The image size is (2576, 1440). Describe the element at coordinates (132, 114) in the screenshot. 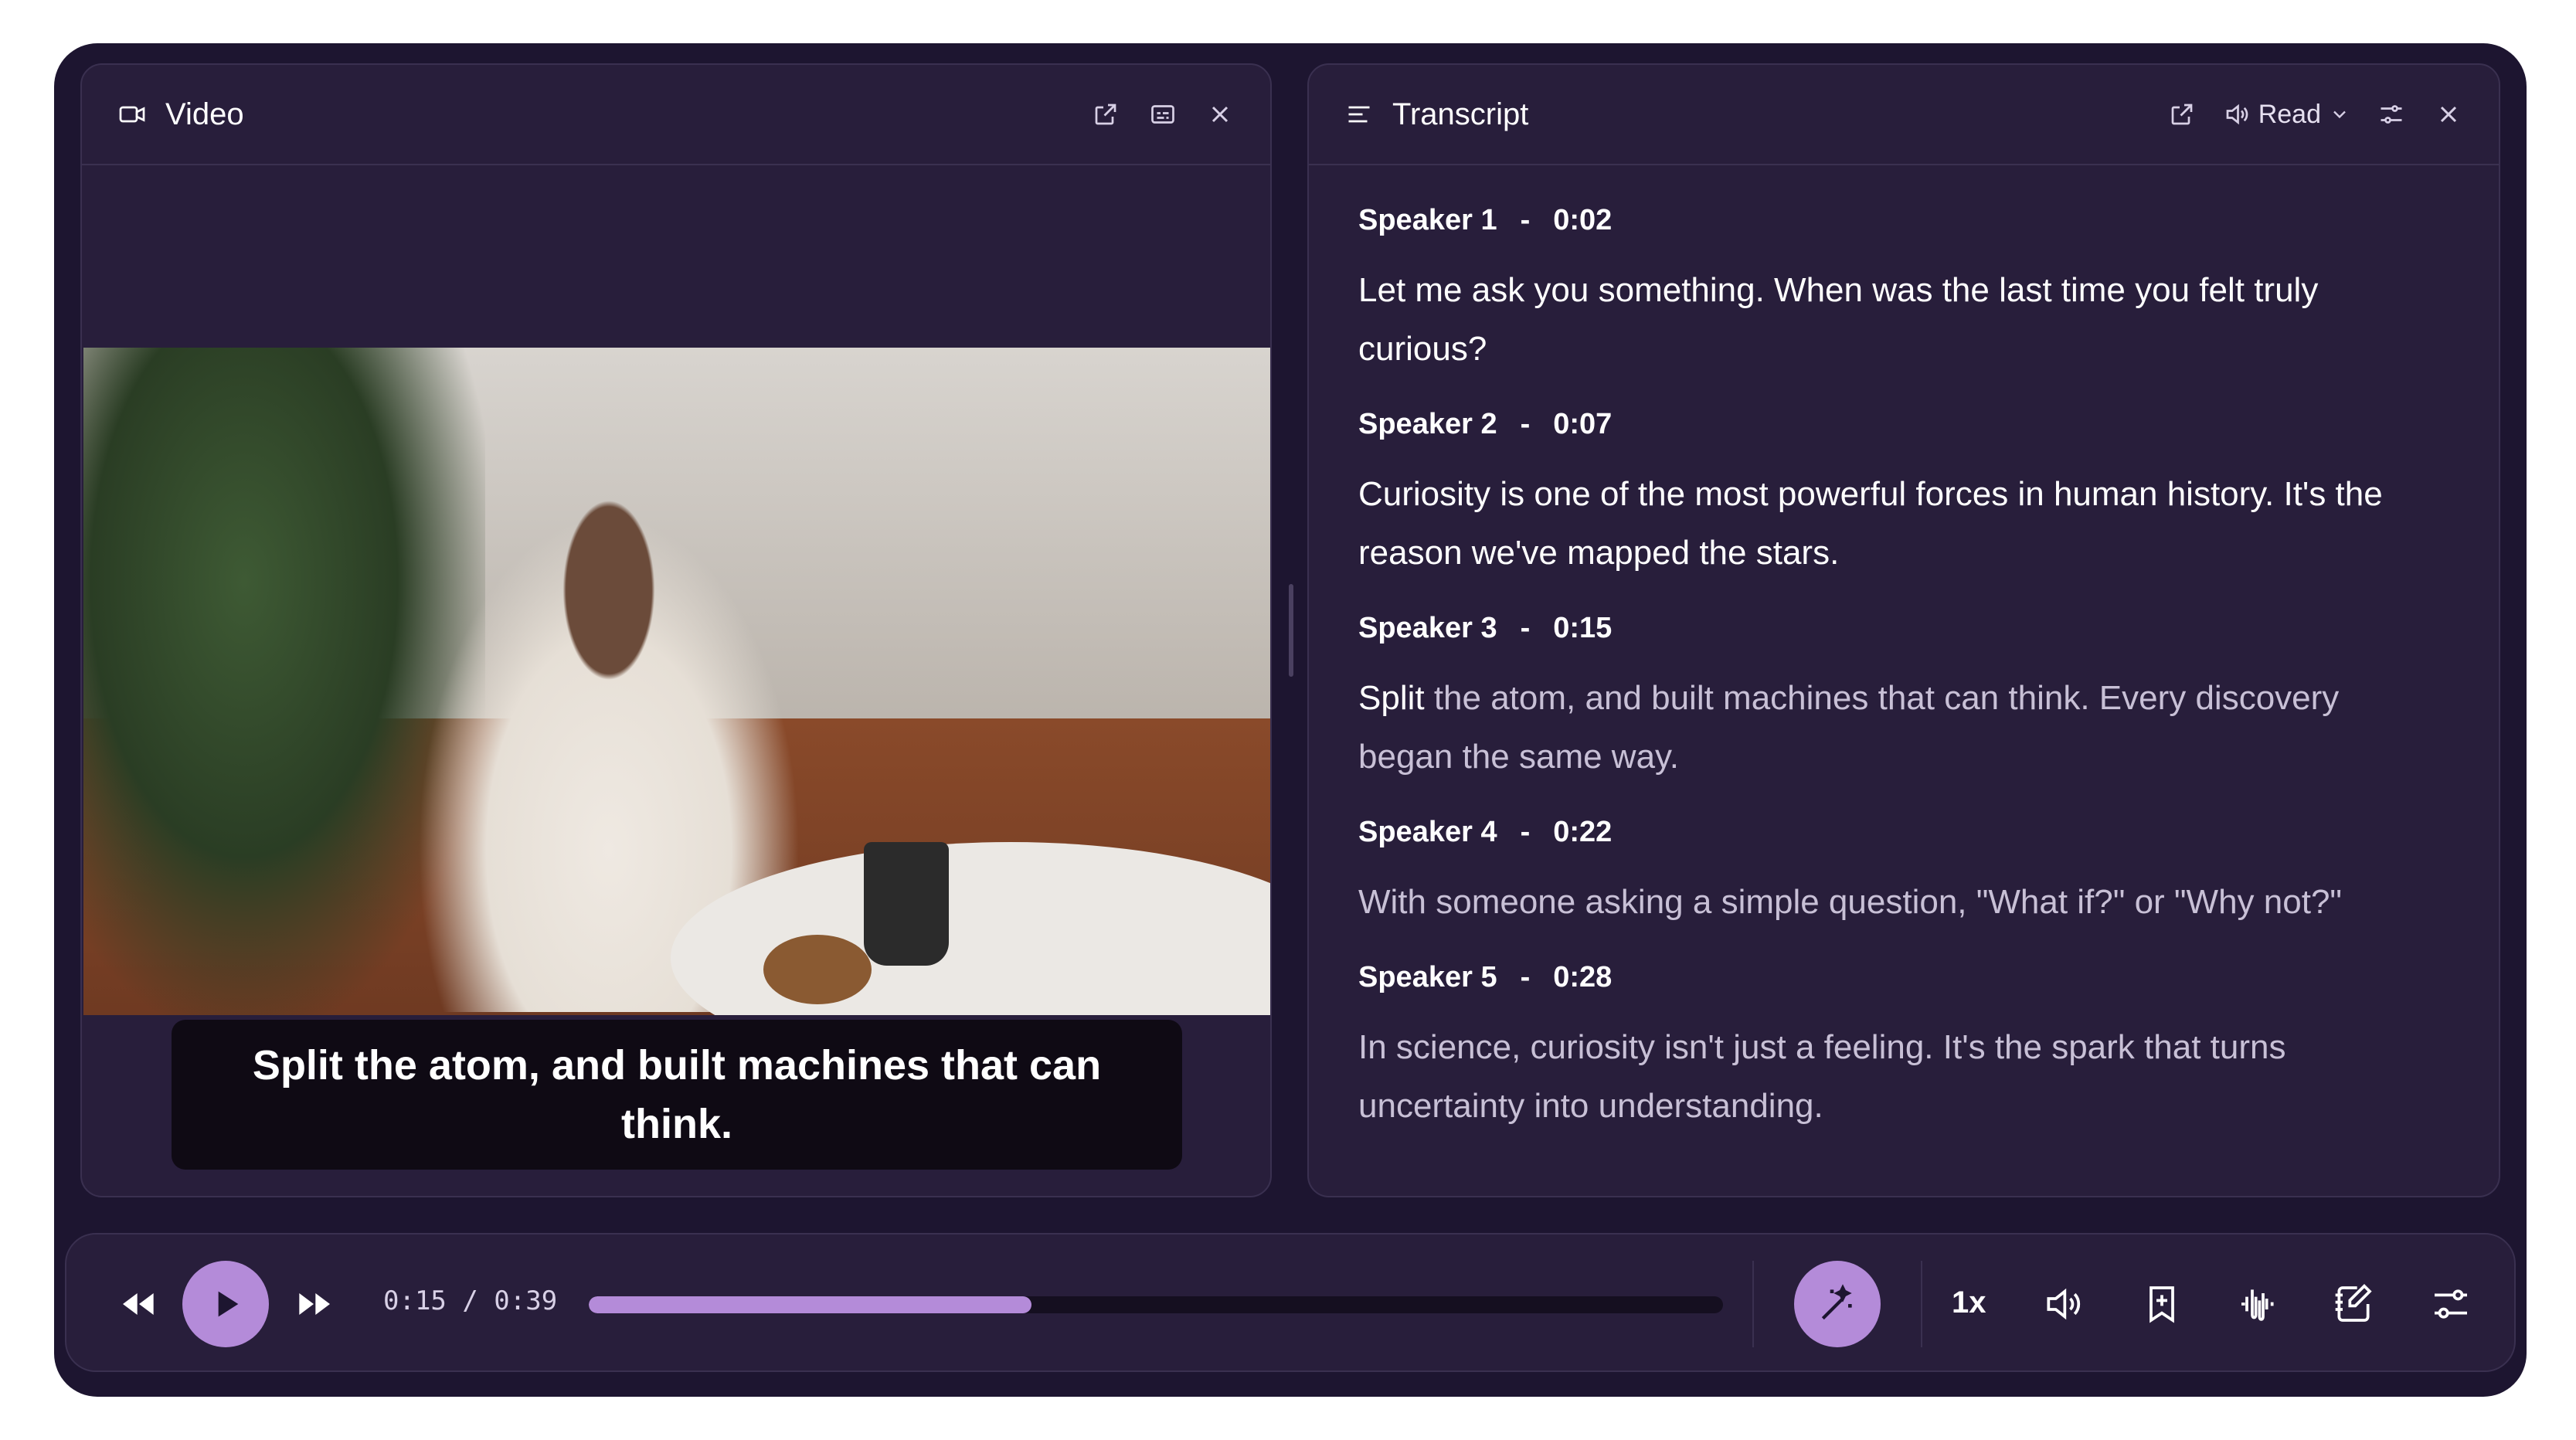

I see `video-camera-icon` at that location.